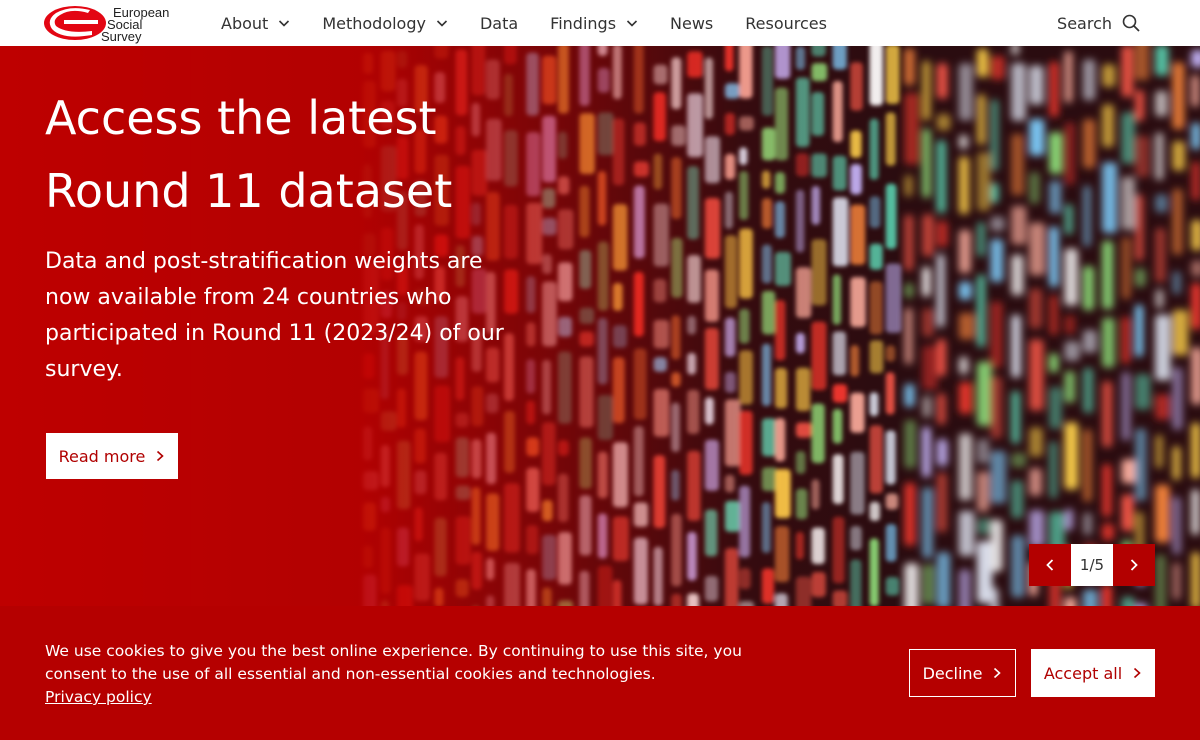 The height and width of the screenshot is (740, 1200). I want to click on nav-item-findings: Findings, so click(594, 23).